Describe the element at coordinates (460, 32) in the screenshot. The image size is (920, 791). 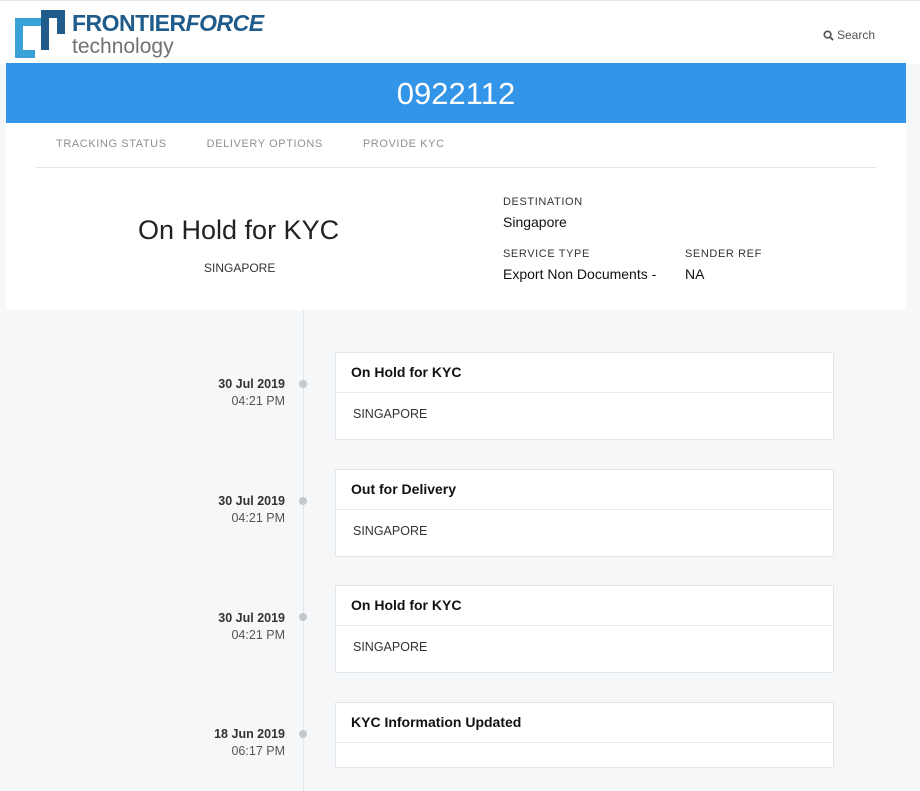
I see `top-navbar: FRONTIERFORCE technology Search` at that location.